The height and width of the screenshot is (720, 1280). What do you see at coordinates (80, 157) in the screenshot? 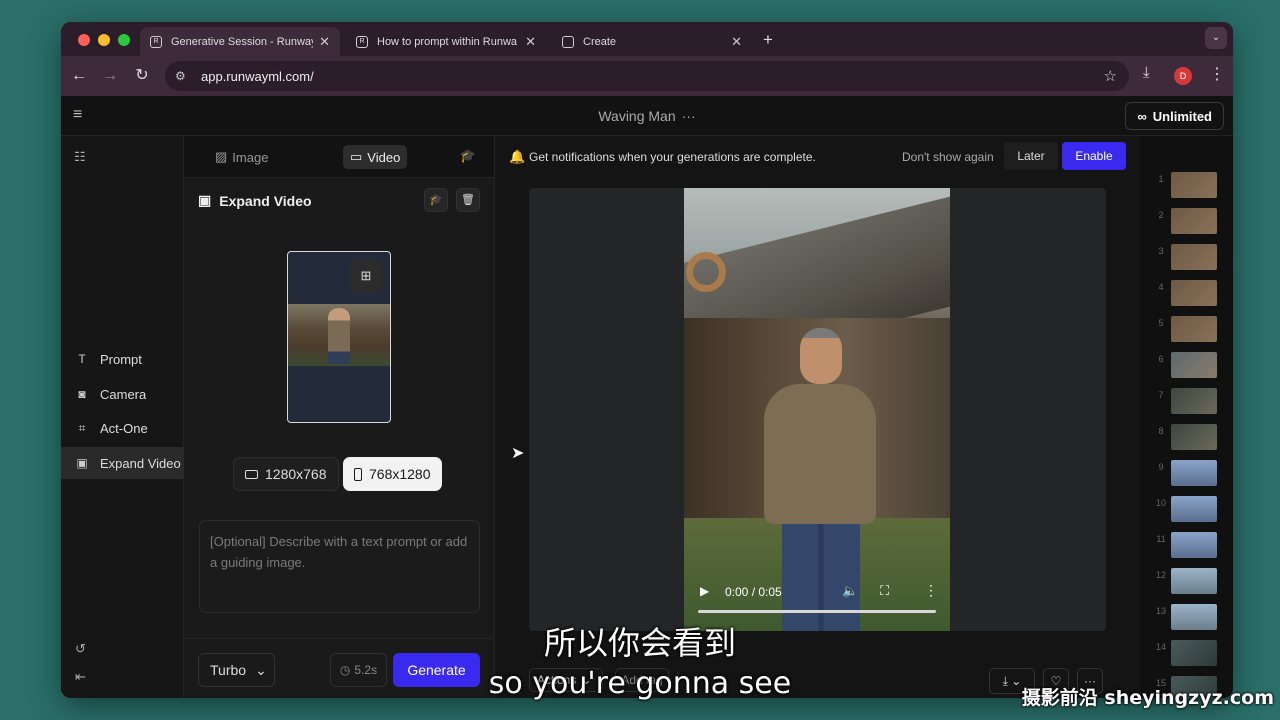
I see `tools-grid-icon: ☷` at bounding box center [80, 157].